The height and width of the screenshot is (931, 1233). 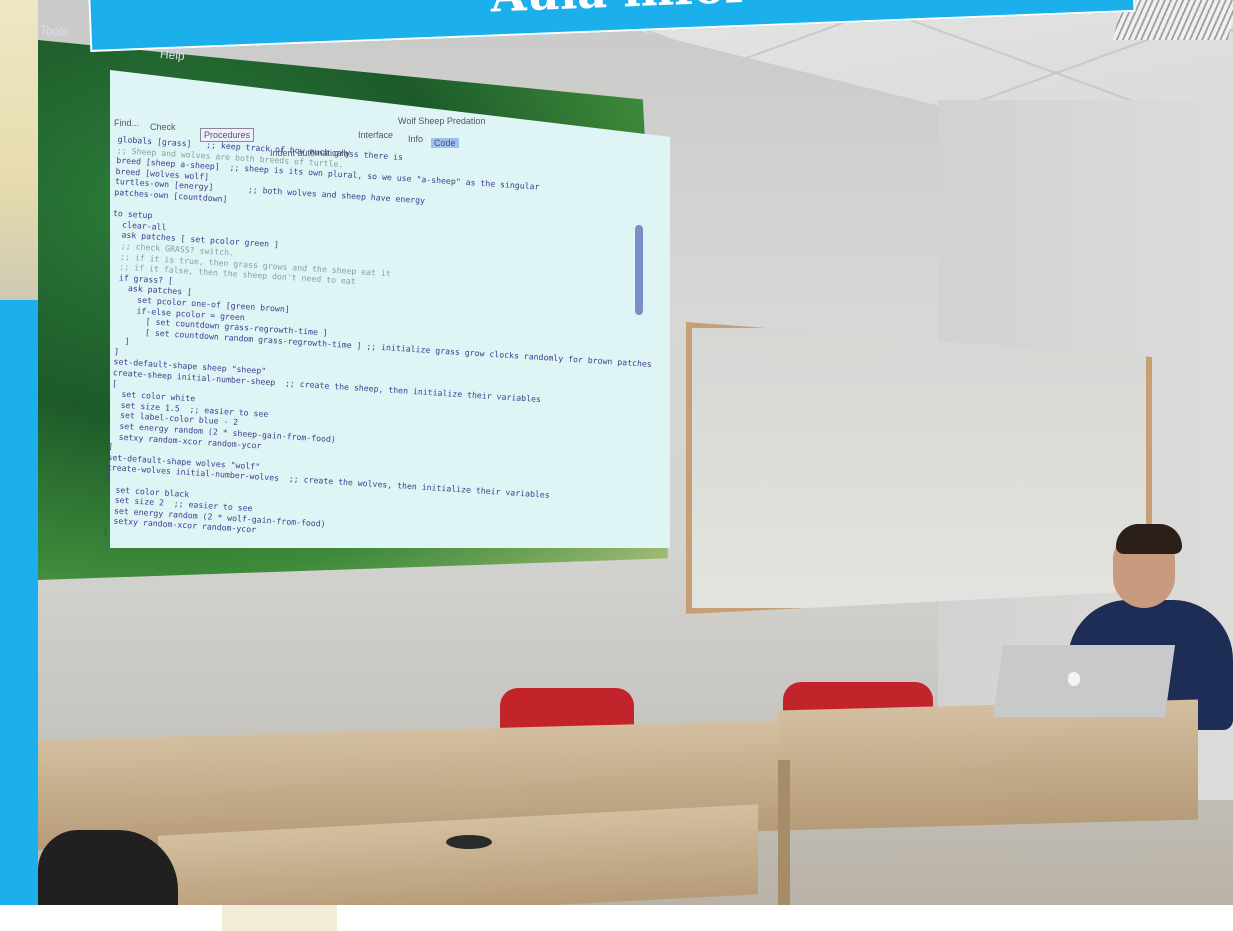 I want to click on desk-leg, so click(x=784, y=832).